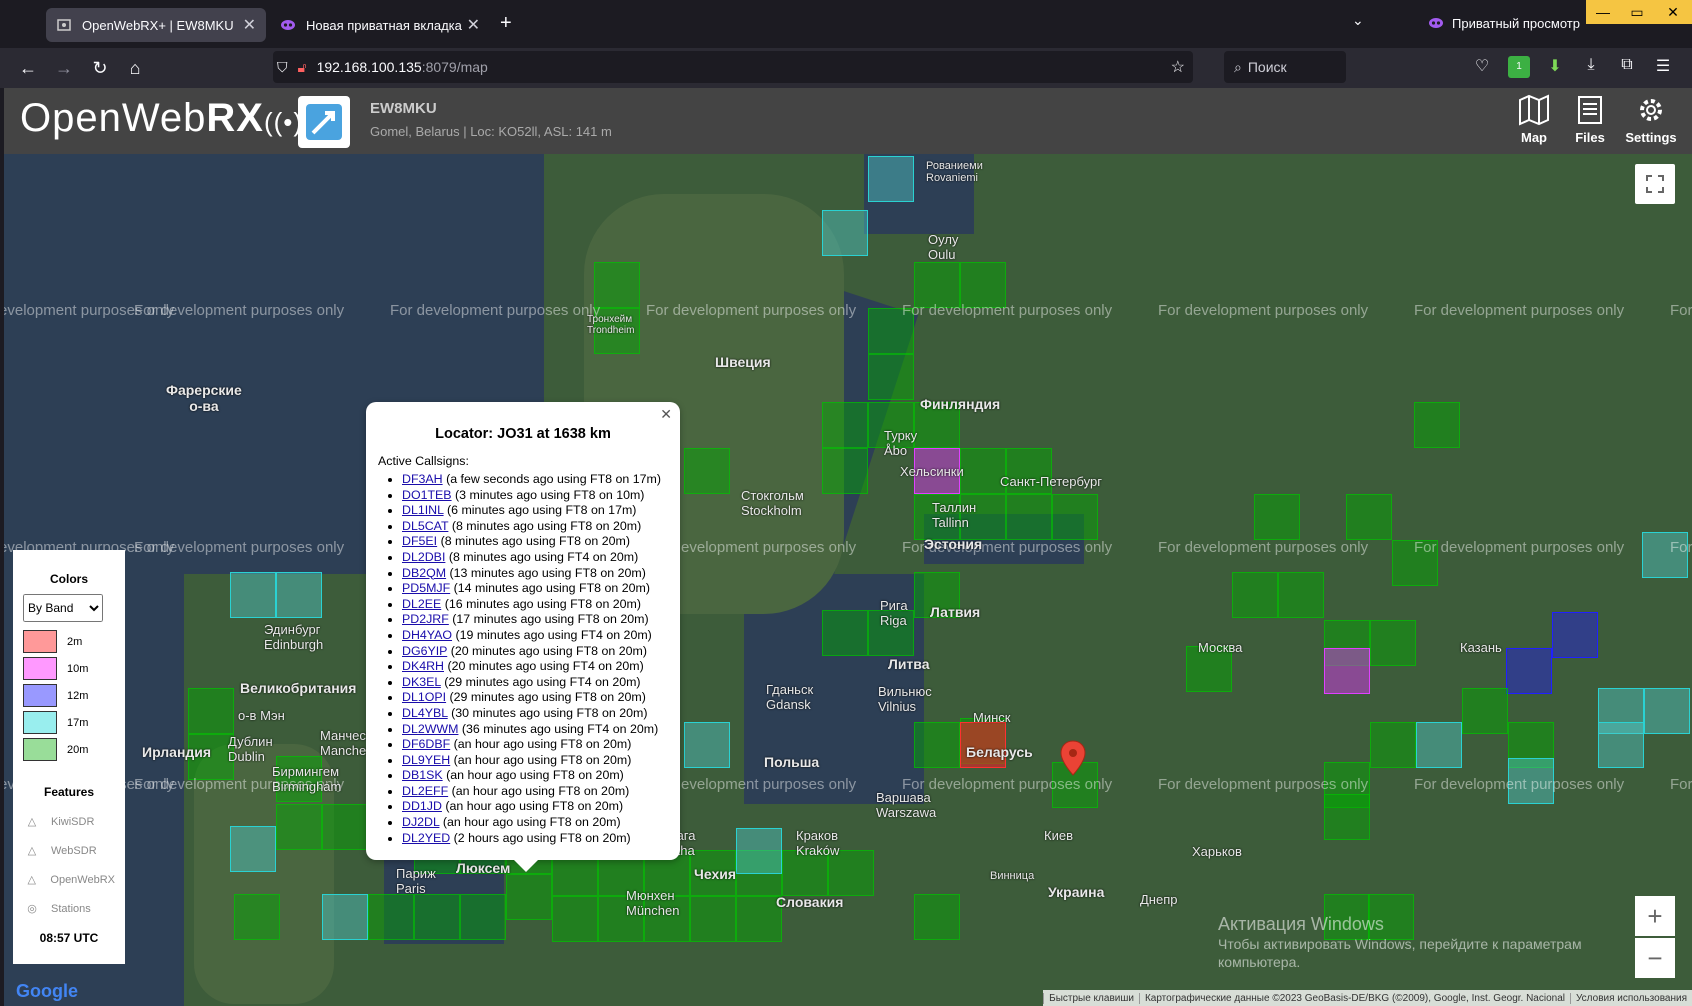 This screenshot has height=1006, width=1692. Describe the element at coordinates (69, 722) in the screenshot. I see `legend-band-17m: 17m` at that location.